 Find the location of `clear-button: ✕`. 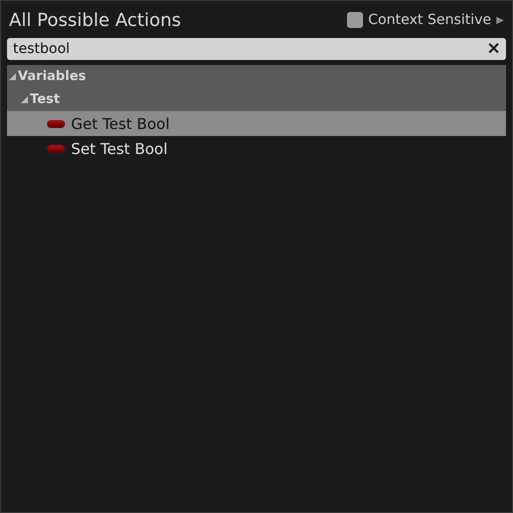

clear-button: ✕ is located at coordinates (493, 49).